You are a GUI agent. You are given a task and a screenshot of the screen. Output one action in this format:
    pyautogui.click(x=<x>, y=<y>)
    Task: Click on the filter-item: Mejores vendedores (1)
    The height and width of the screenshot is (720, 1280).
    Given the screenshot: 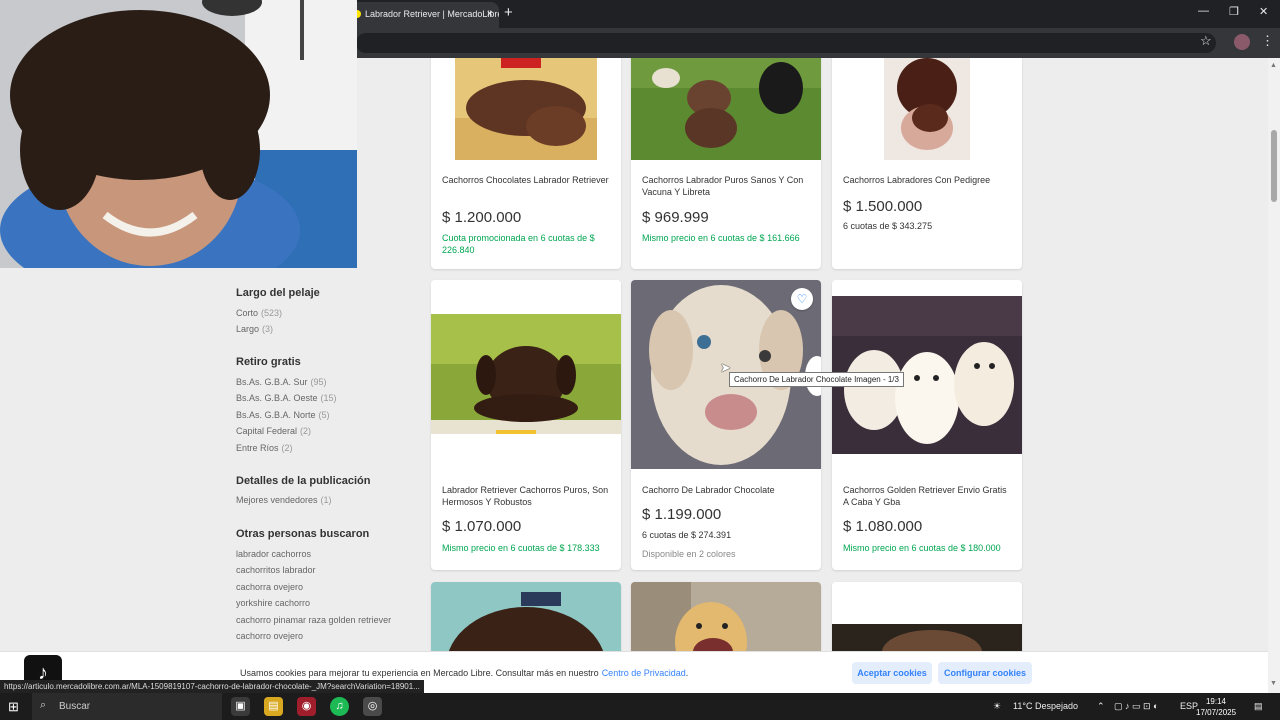 What is the action you would take?
    pyautogui.click(x=284, y=500)
    